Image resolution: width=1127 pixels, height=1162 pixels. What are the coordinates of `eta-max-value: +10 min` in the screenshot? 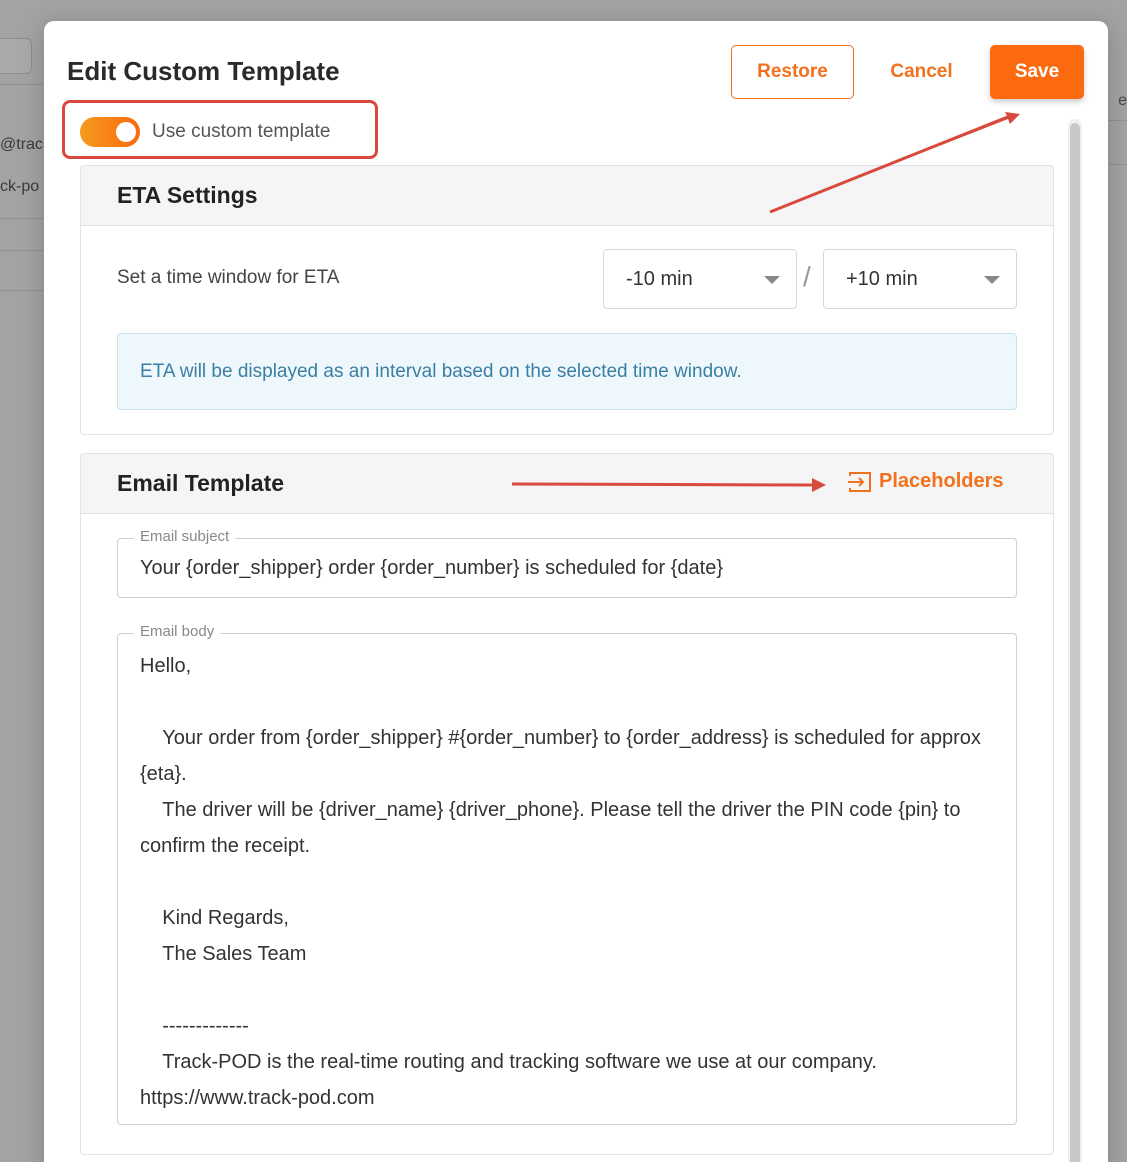 It's located at (882, 278).